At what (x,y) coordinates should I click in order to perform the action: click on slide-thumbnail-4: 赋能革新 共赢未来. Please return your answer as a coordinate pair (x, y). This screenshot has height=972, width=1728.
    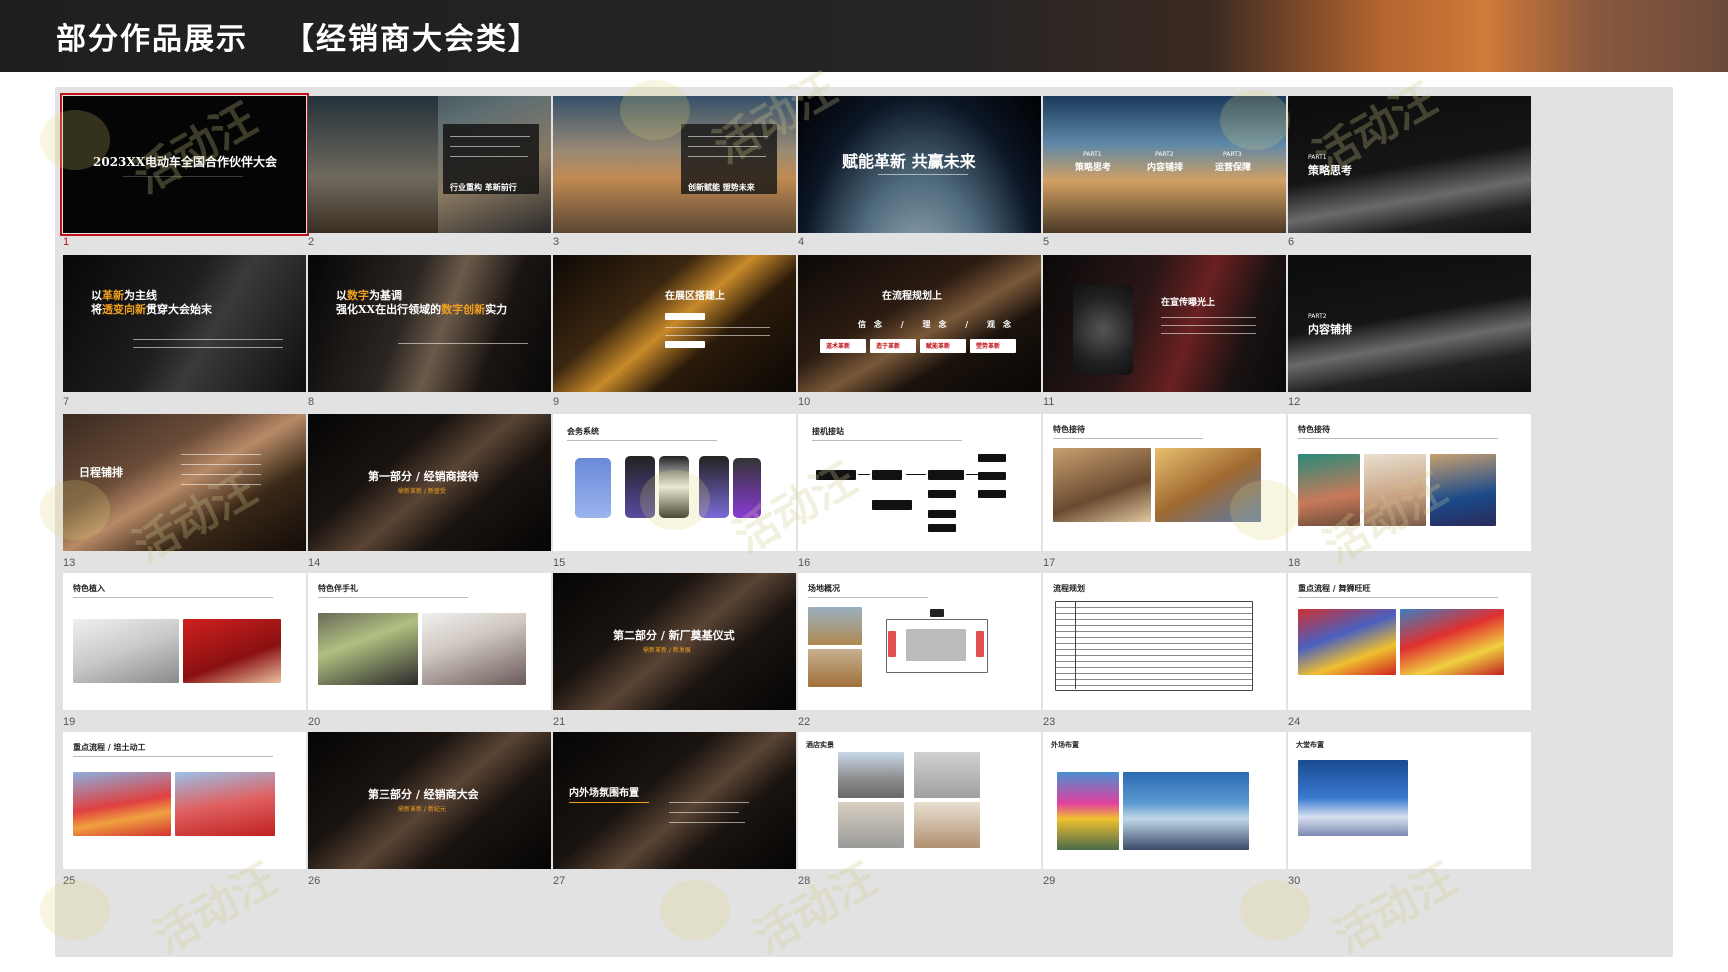
    Looking at the image, I should click on (919, 164).